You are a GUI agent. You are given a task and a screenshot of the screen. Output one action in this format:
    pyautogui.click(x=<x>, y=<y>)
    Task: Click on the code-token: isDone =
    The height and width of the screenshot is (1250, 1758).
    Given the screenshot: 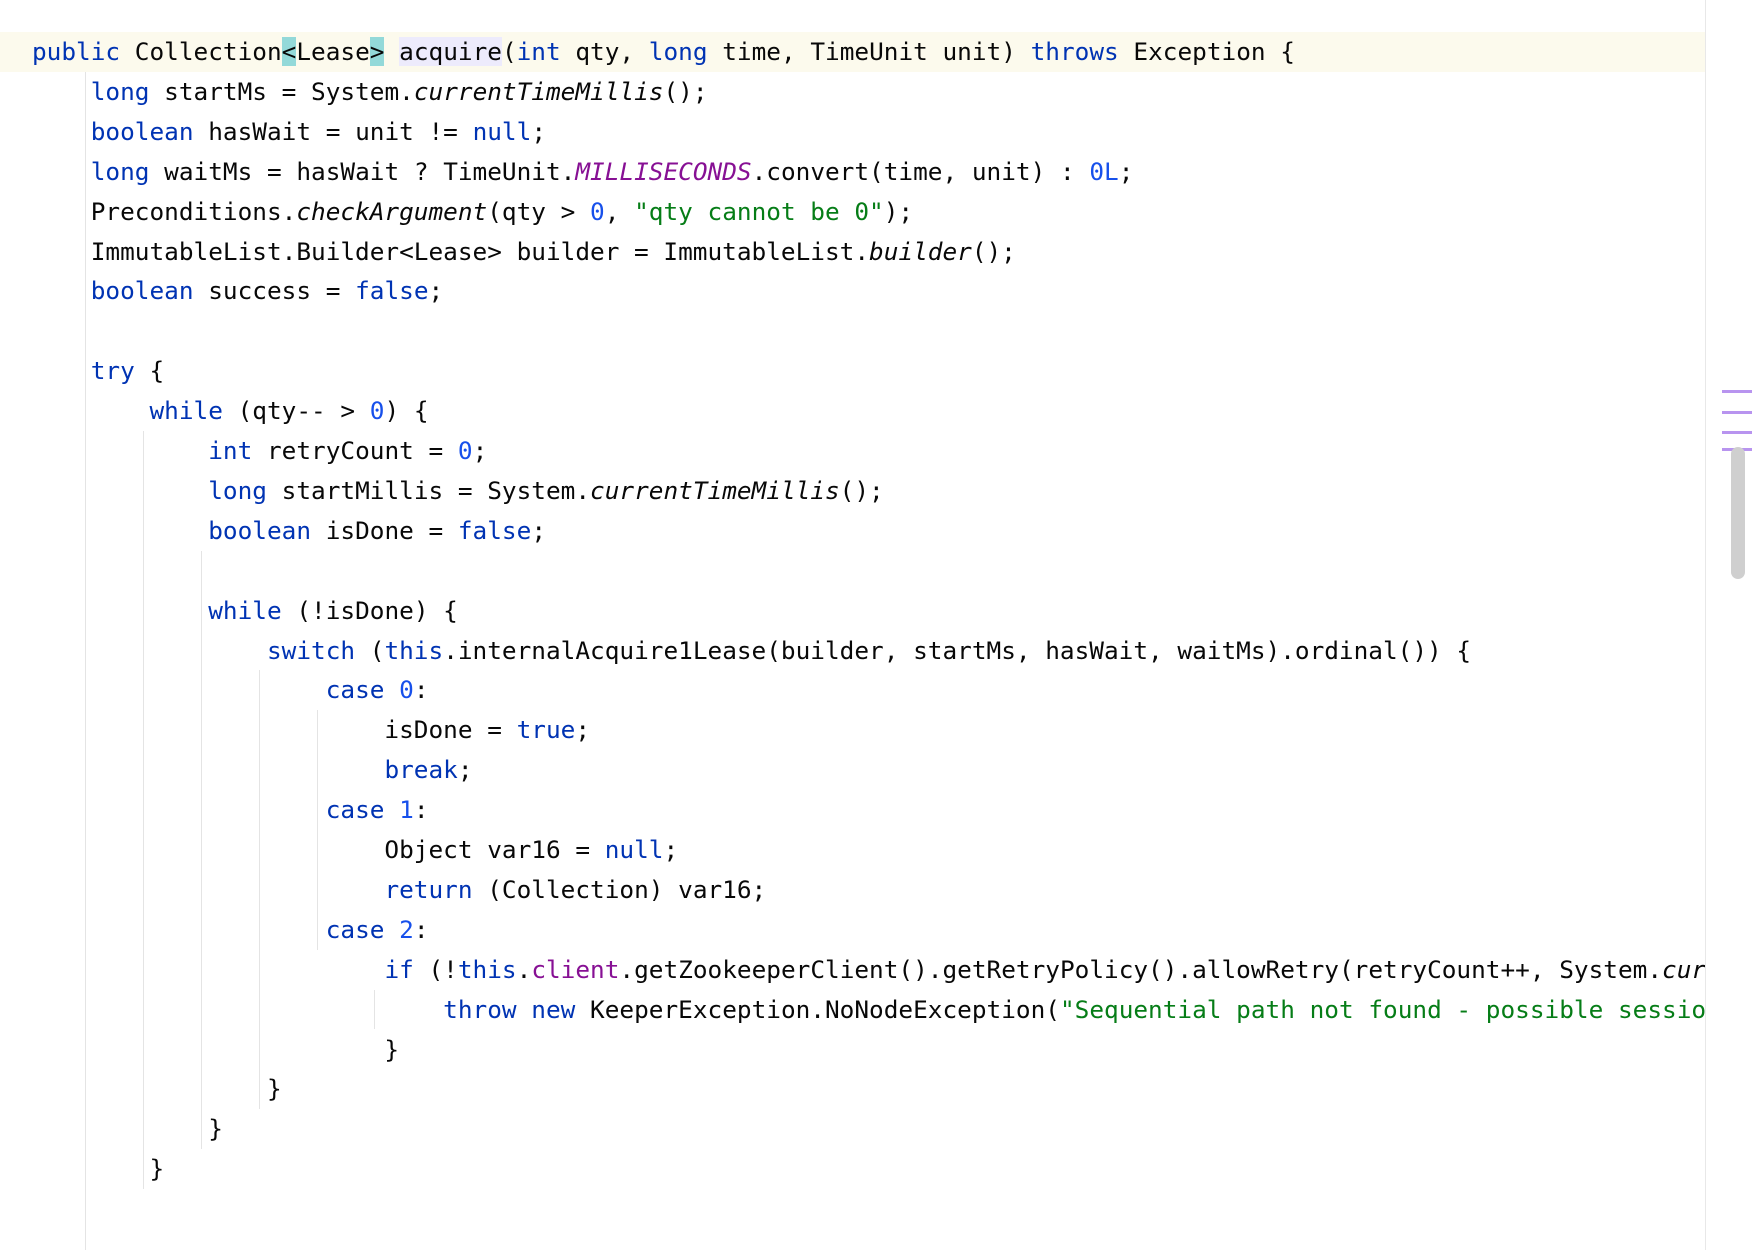 What is the action you would take?
    pyautogui.click(x=274, y=730)
    